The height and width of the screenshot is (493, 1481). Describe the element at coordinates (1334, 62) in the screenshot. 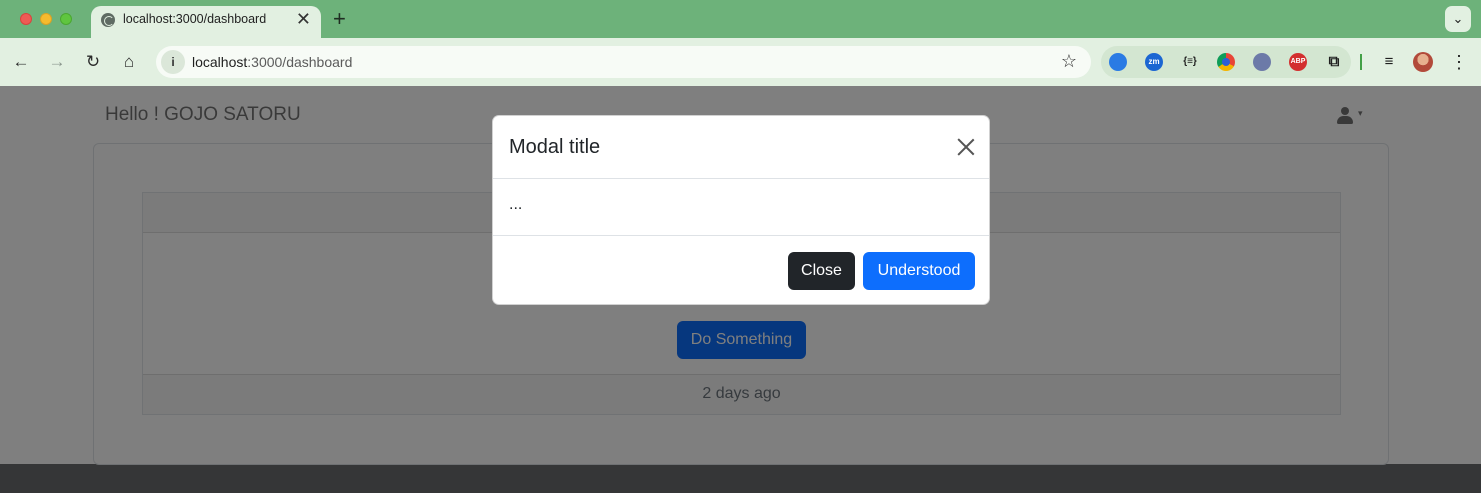

I see `extensions-puzzle-icon: ⧉` at that location.